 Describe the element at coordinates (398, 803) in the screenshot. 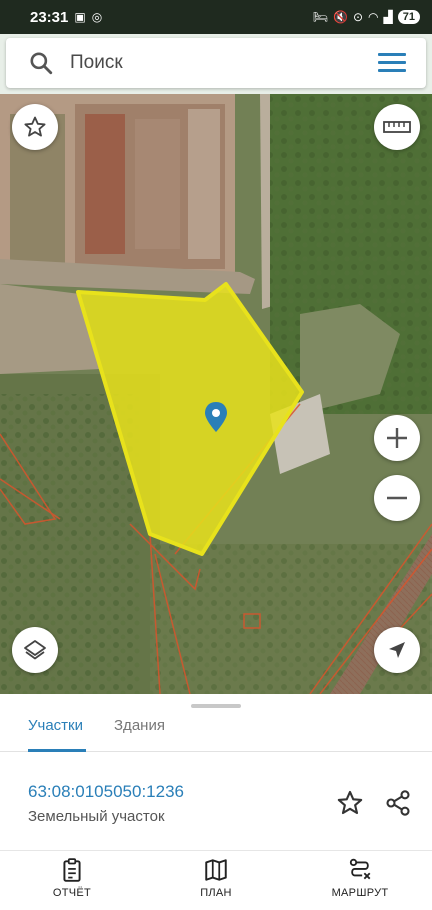

I see `share-icon` at that location.